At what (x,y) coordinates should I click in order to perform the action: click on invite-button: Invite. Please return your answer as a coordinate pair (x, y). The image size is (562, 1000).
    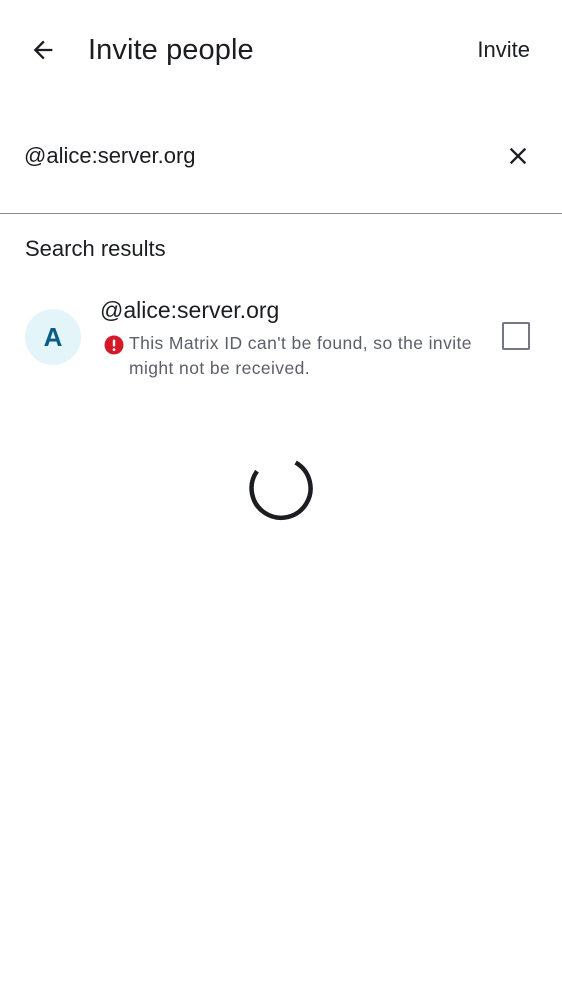
    Looking at the image, I should click on (503, 50).